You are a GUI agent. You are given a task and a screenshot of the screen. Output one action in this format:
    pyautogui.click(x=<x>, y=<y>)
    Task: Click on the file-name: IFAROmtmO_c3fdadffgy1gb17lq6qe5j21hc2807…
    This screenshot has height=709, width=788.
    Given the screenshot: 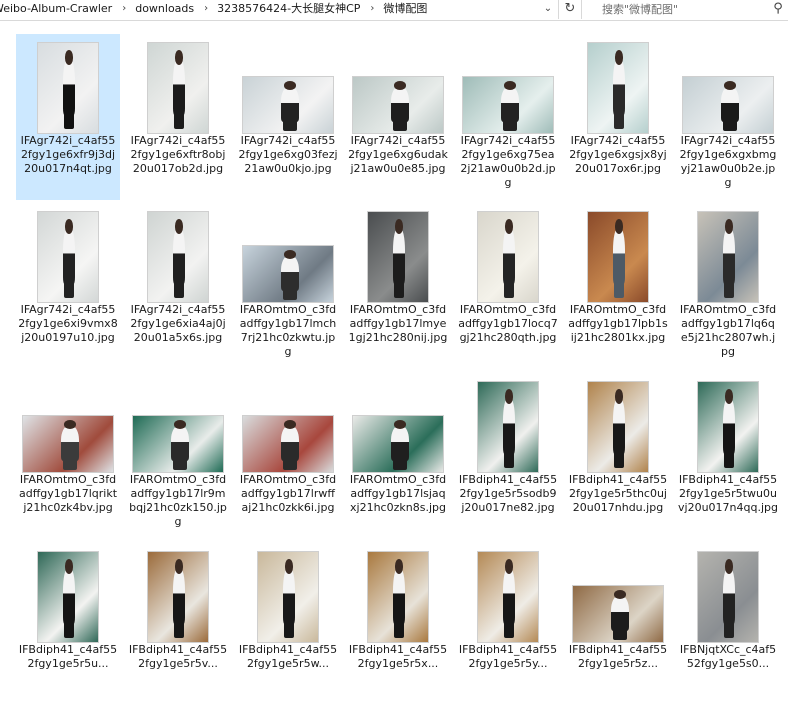 What is the action you would take?
    pyautogui.click(x=728, y=330)
    